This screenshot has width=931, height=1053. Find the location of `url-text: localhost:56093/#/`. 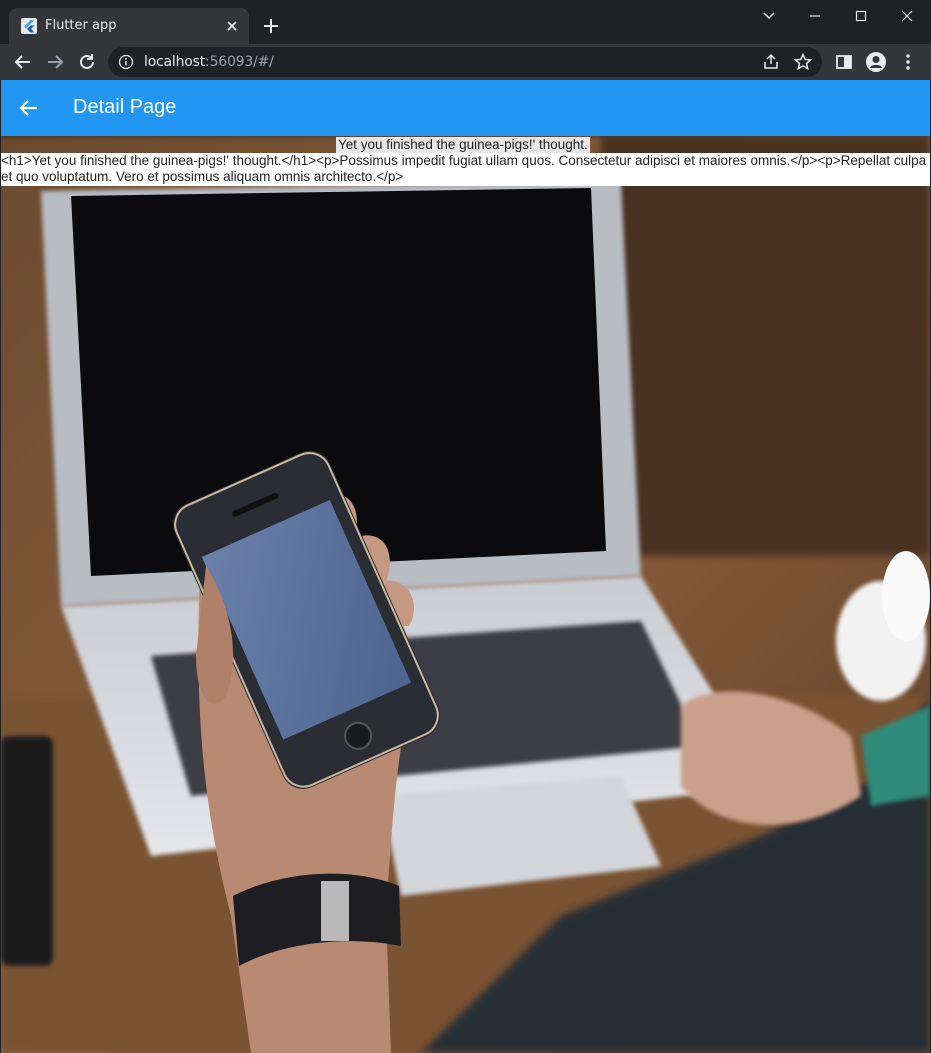

url-text: localhost:56093/#/ is located at coordinates (209, 62).